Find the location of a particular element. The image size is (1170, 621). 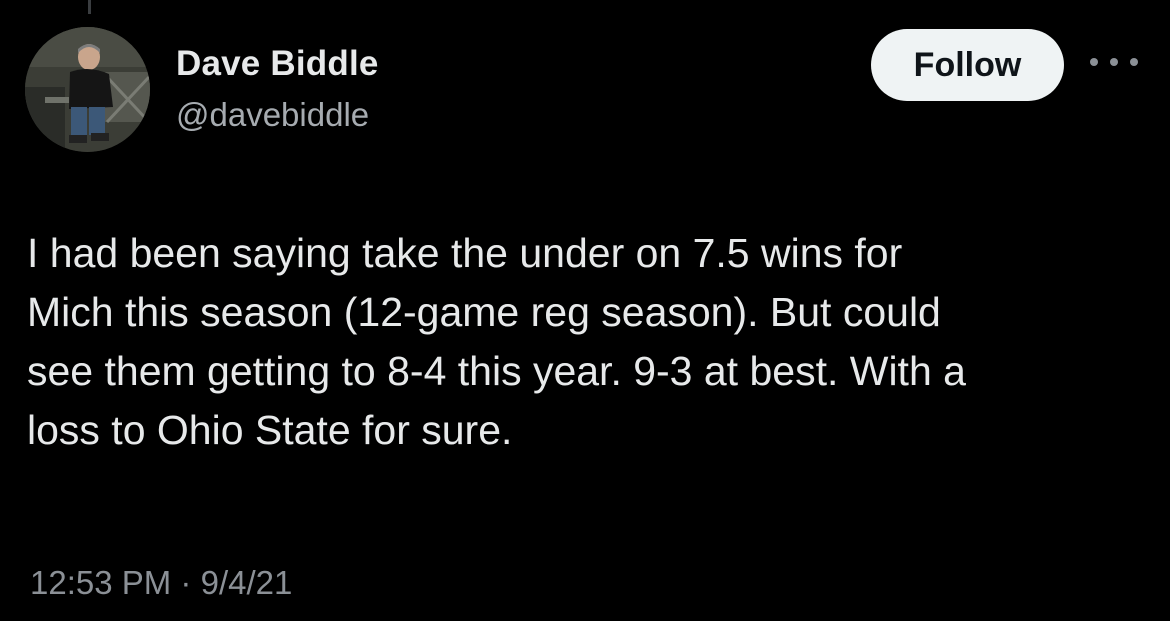

avatar-photo is located at coordinates (87, 89).